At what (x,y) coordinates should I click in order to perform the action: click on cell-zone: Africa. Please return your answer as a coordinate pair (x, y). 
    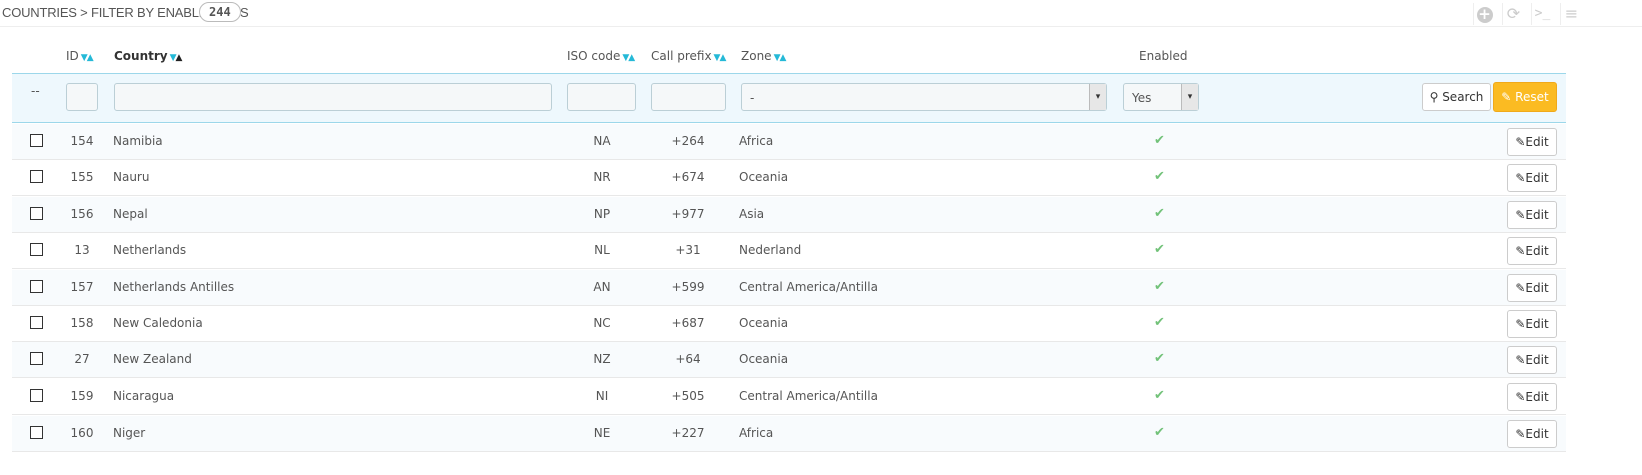
    Looking at the image, I should click on (756, 141).